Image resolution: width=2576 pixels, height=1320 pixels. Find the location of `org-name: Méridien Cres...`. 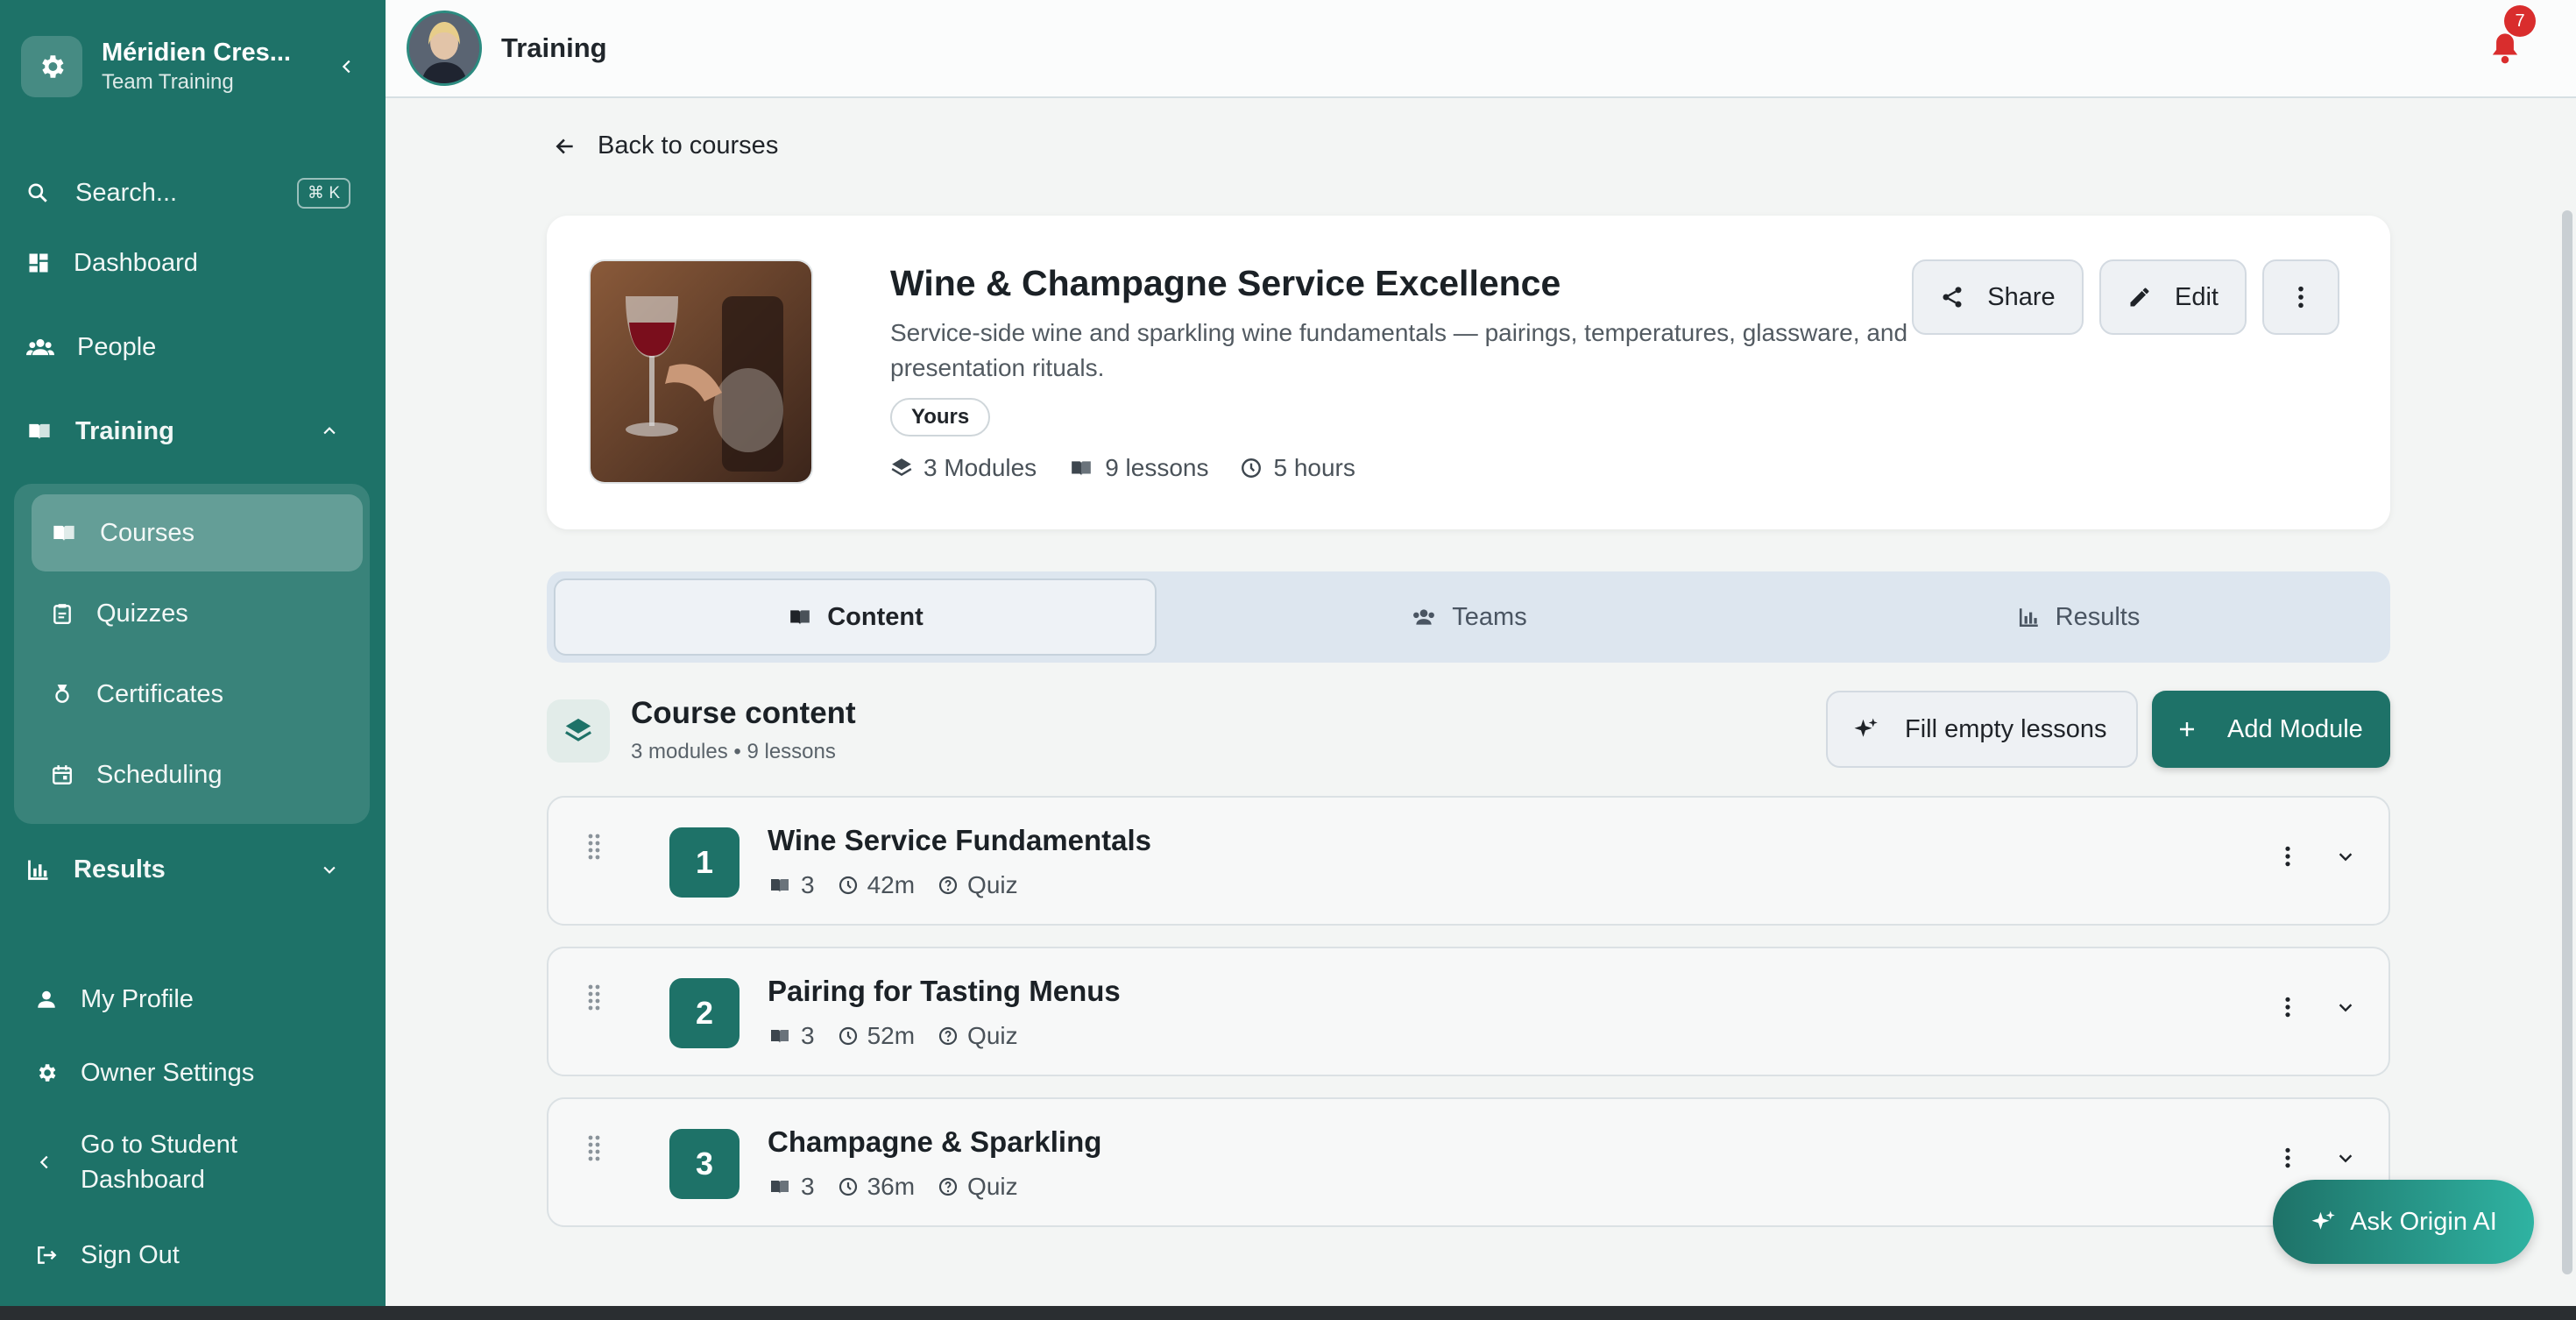

org-name: Méridien Cres... is located at coordinates (196, 53).